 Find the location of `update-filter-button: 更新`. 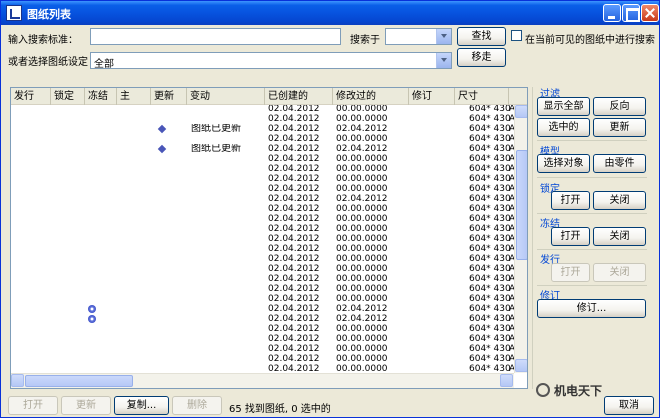

update-filter-button: 更新 is located at coordinates (619, 127).